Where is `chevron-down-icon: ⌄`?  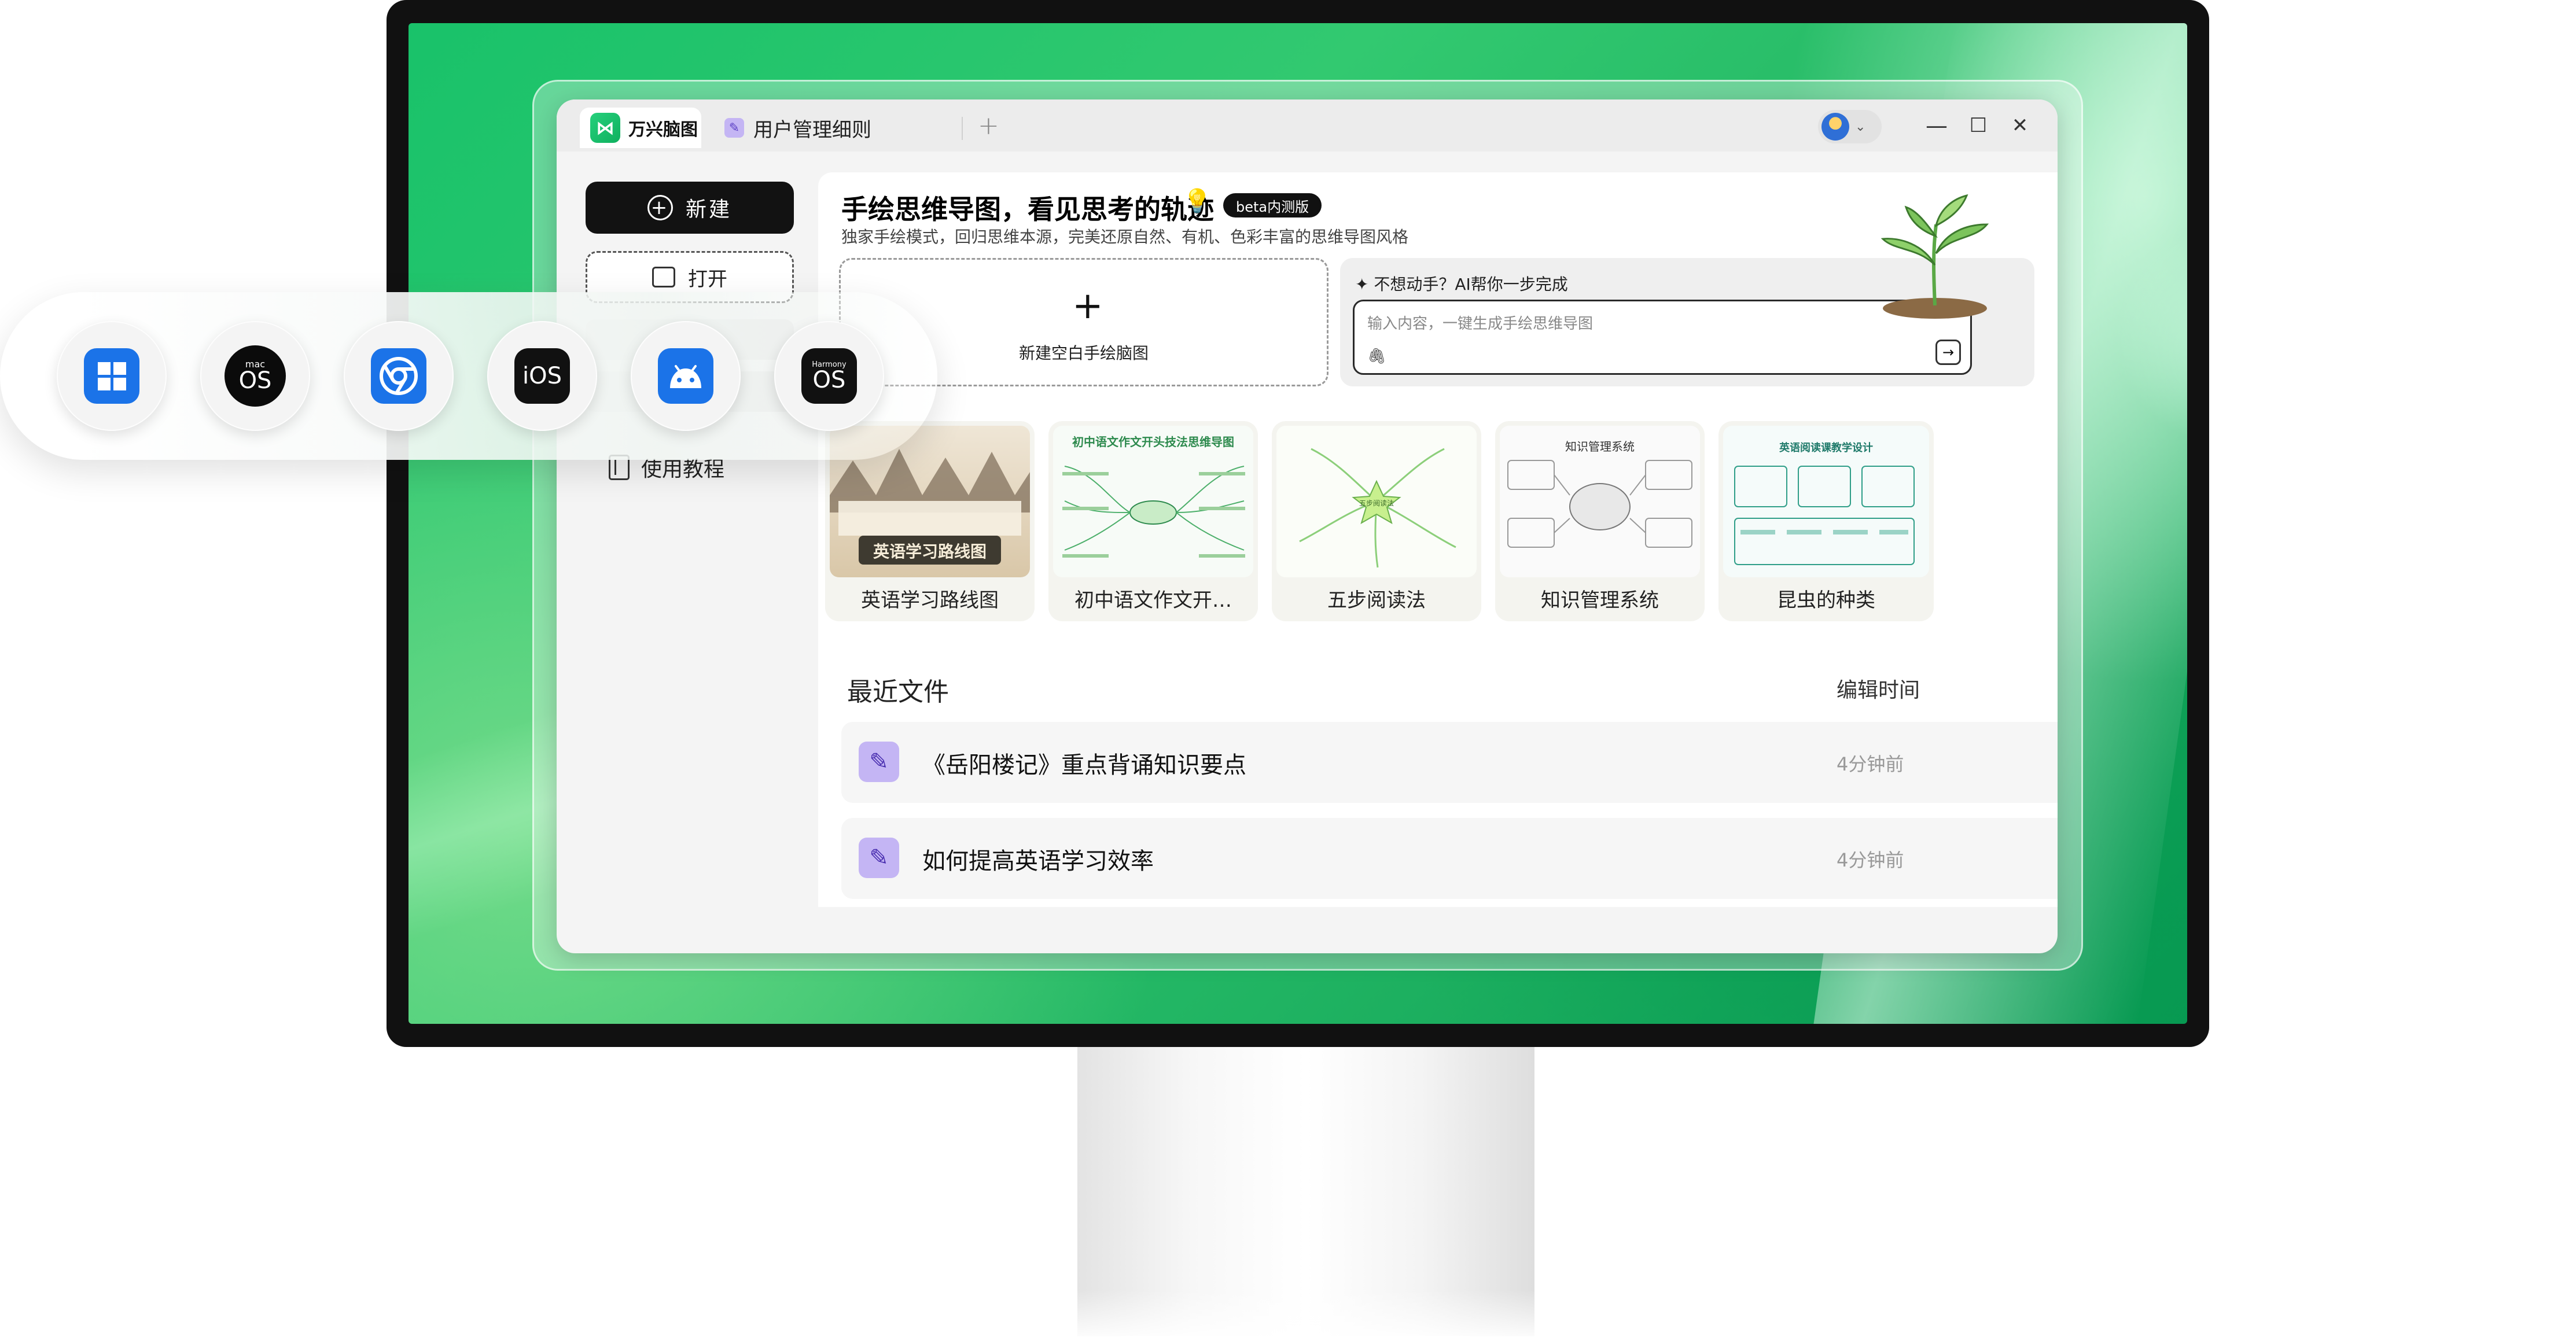
chevron-down-icon: ⌄ is located at coordinates (1860, 126).